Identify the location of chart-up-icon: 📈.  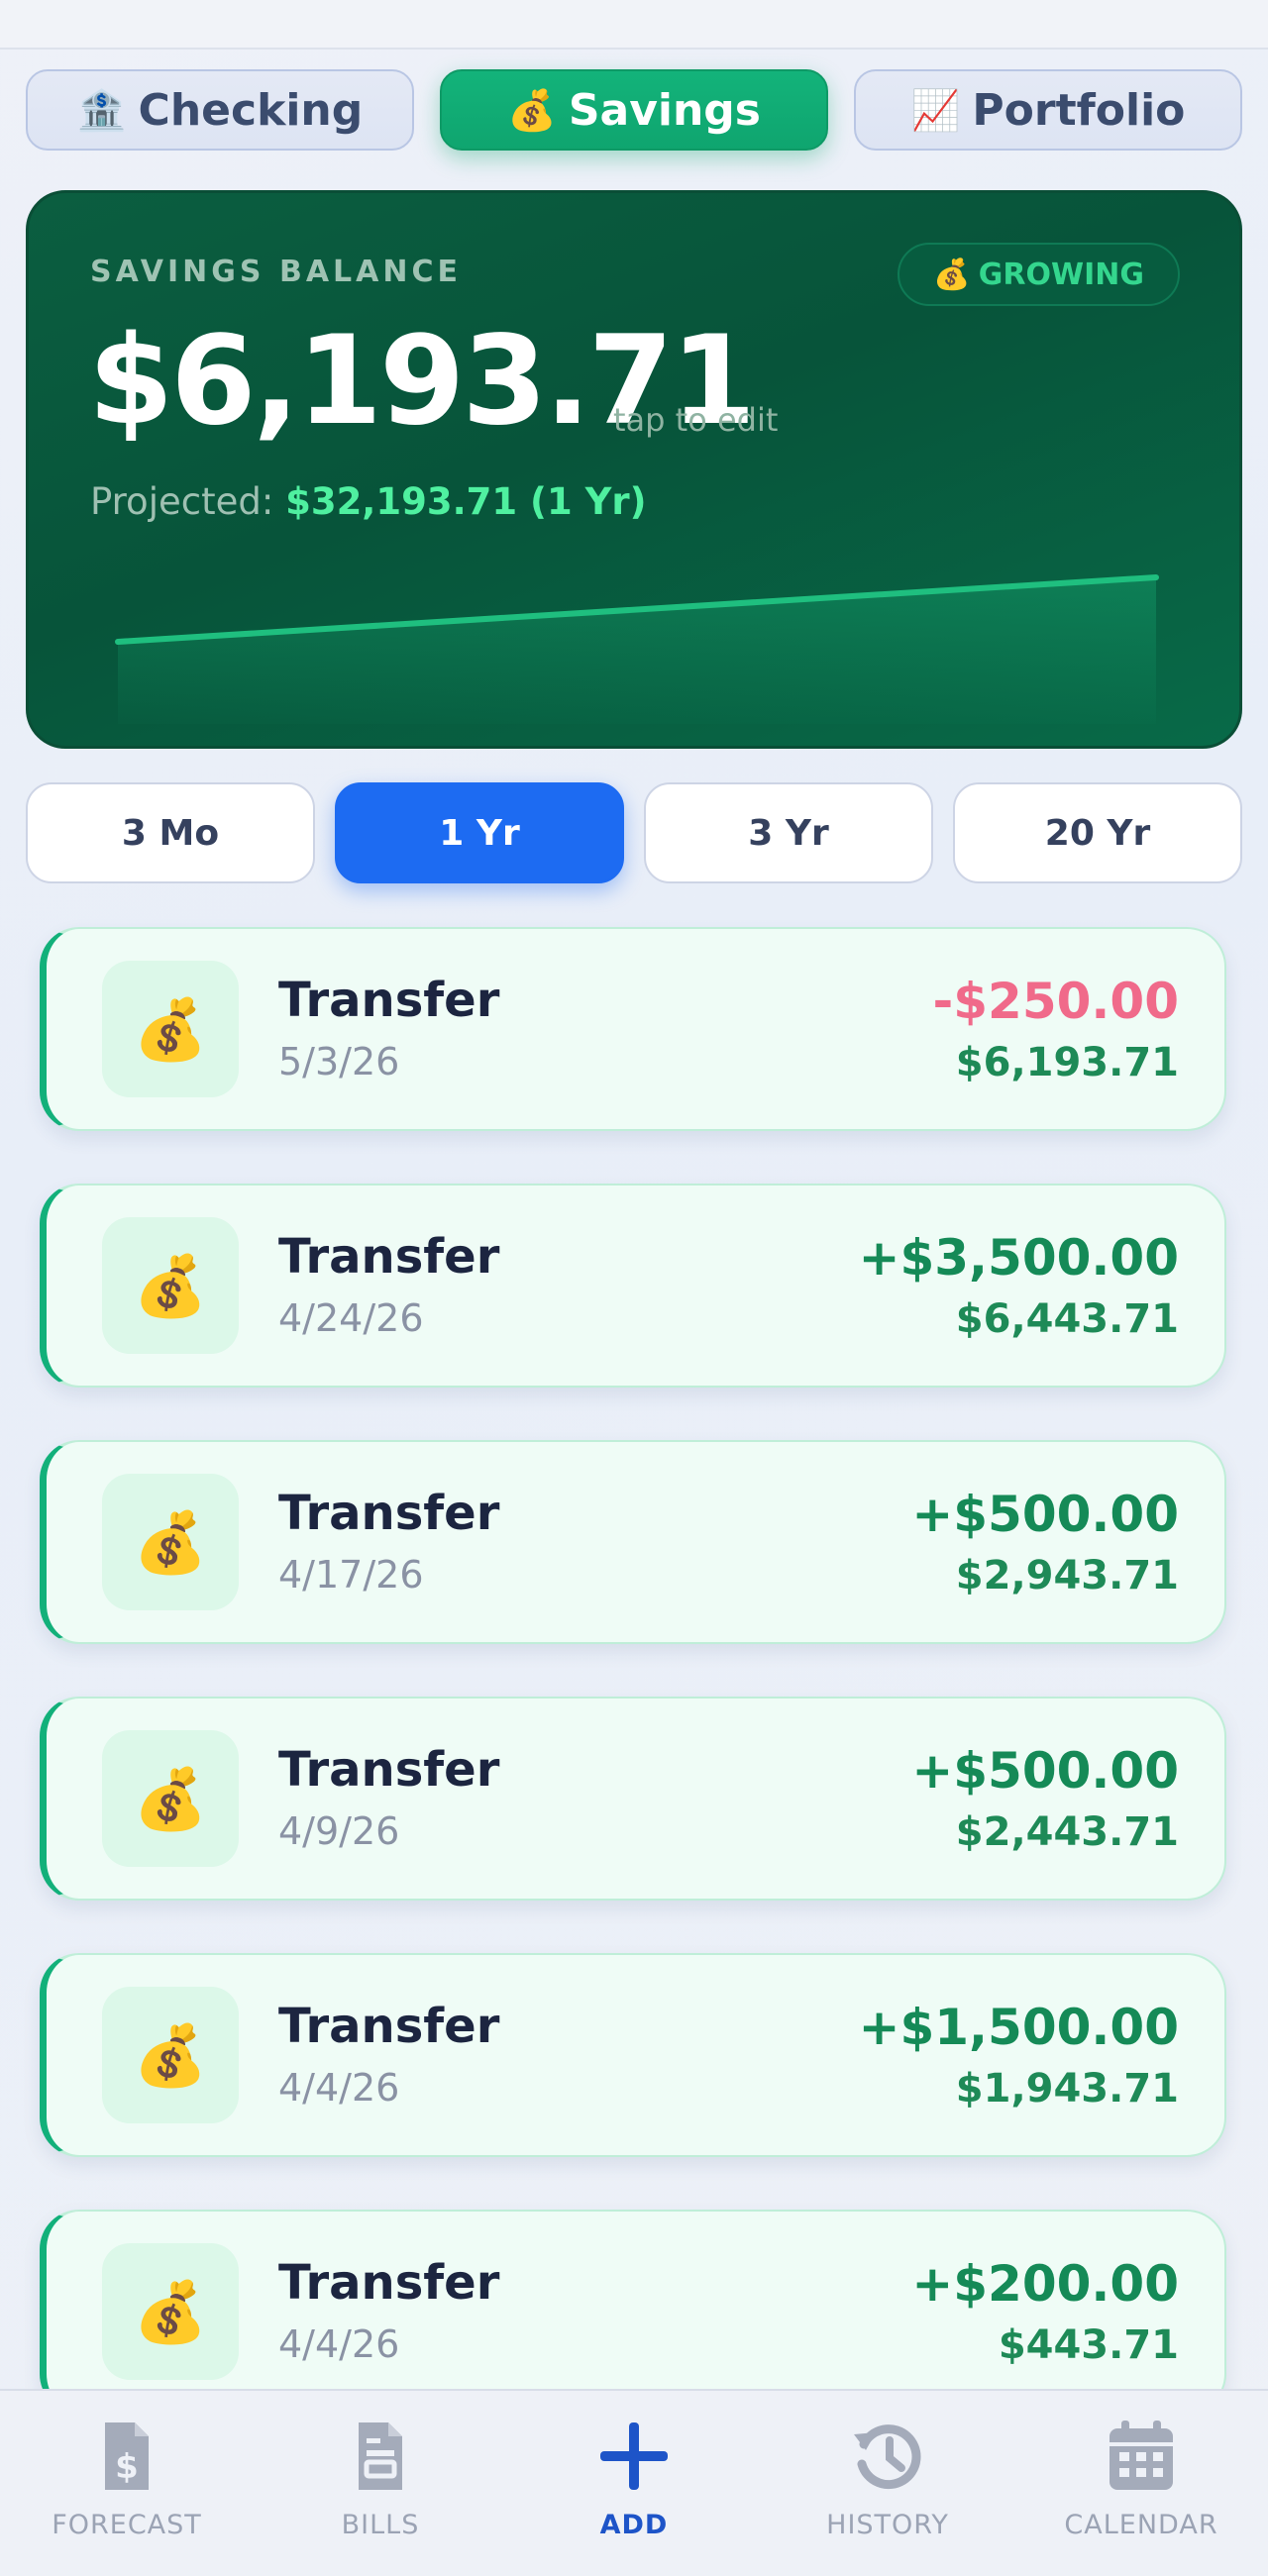
(935, 110).